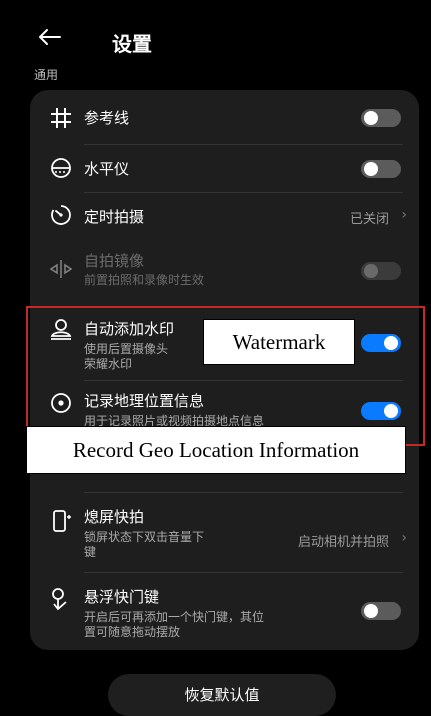 Image resolution: width=431 pixels, height=716 pixels. Describe the element at coordinates (144, 280) in the screenshot. I see `setting-description: 前置拍照和录像时生效` at that location.